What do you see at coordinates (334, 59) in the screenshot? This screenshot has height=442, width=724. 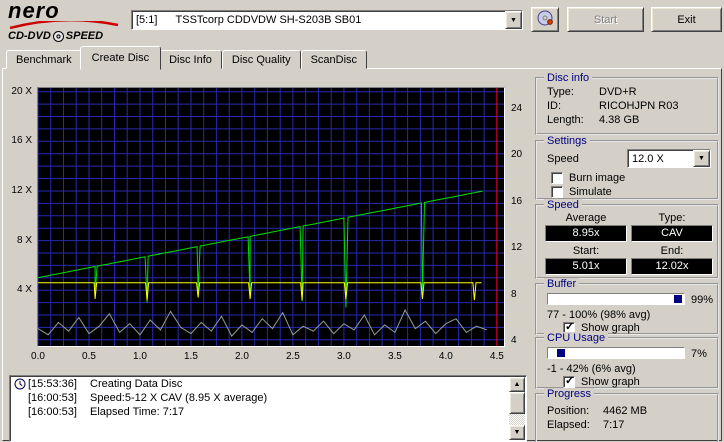 I see `tab-scandisc: ScanDisc` at bounding box center [334, 59].